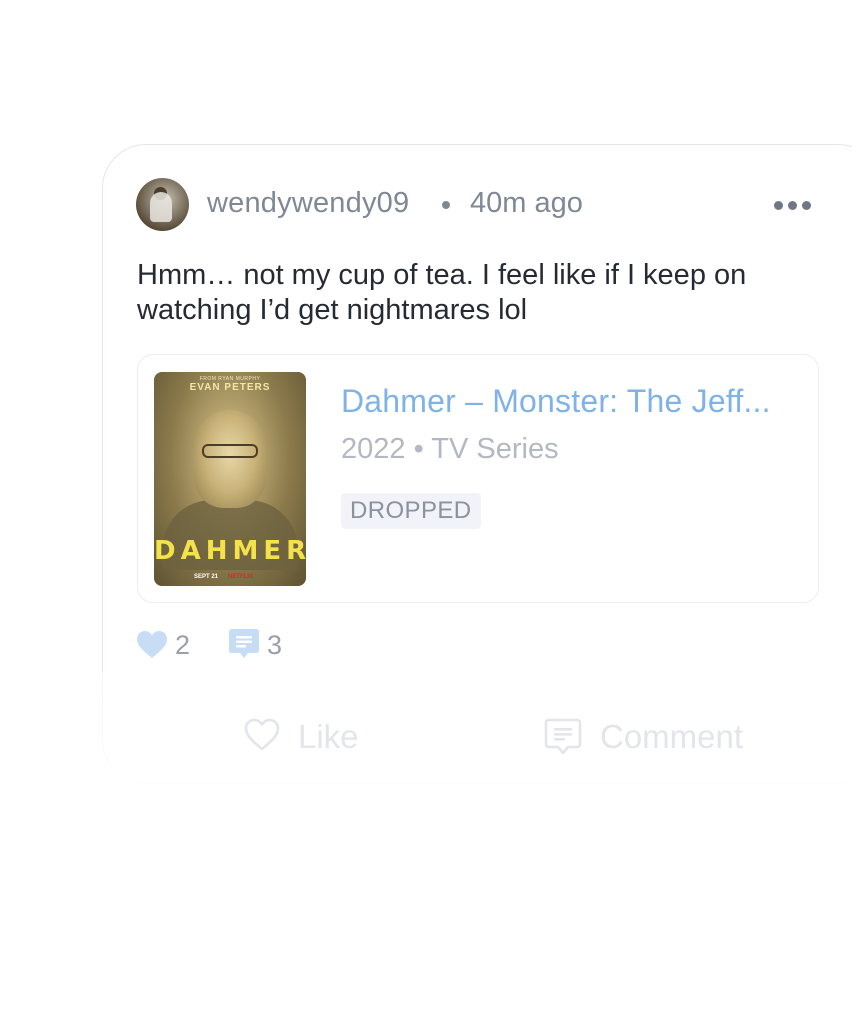 This screenshot has height=1026, width=852. What do you see at coordinates (328, 736) in the screenshot?
I see `like-button-label: Like` at bounding box center [328, 736].